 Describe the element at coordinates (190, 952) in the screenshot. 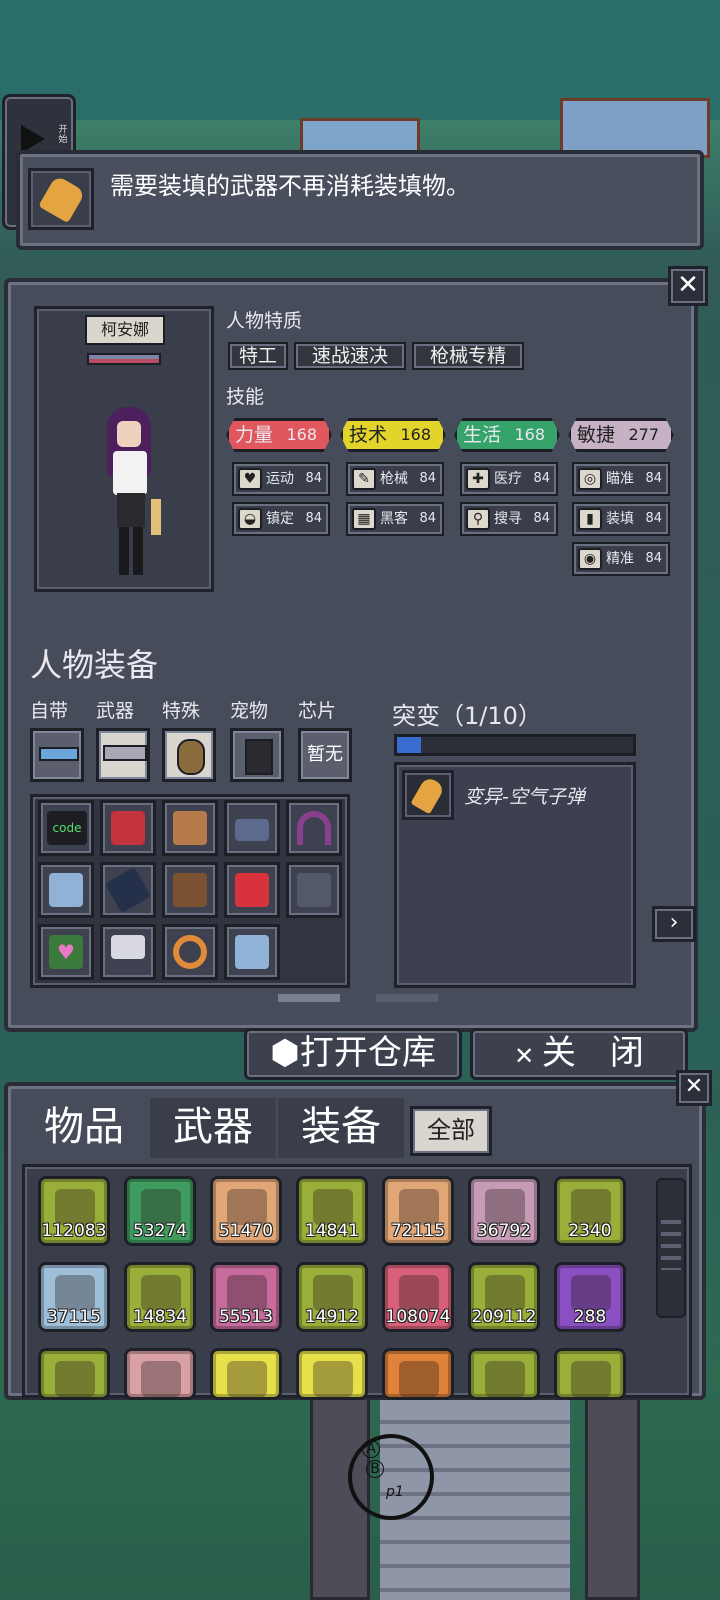

I see `gold-ring-icon` at that location.